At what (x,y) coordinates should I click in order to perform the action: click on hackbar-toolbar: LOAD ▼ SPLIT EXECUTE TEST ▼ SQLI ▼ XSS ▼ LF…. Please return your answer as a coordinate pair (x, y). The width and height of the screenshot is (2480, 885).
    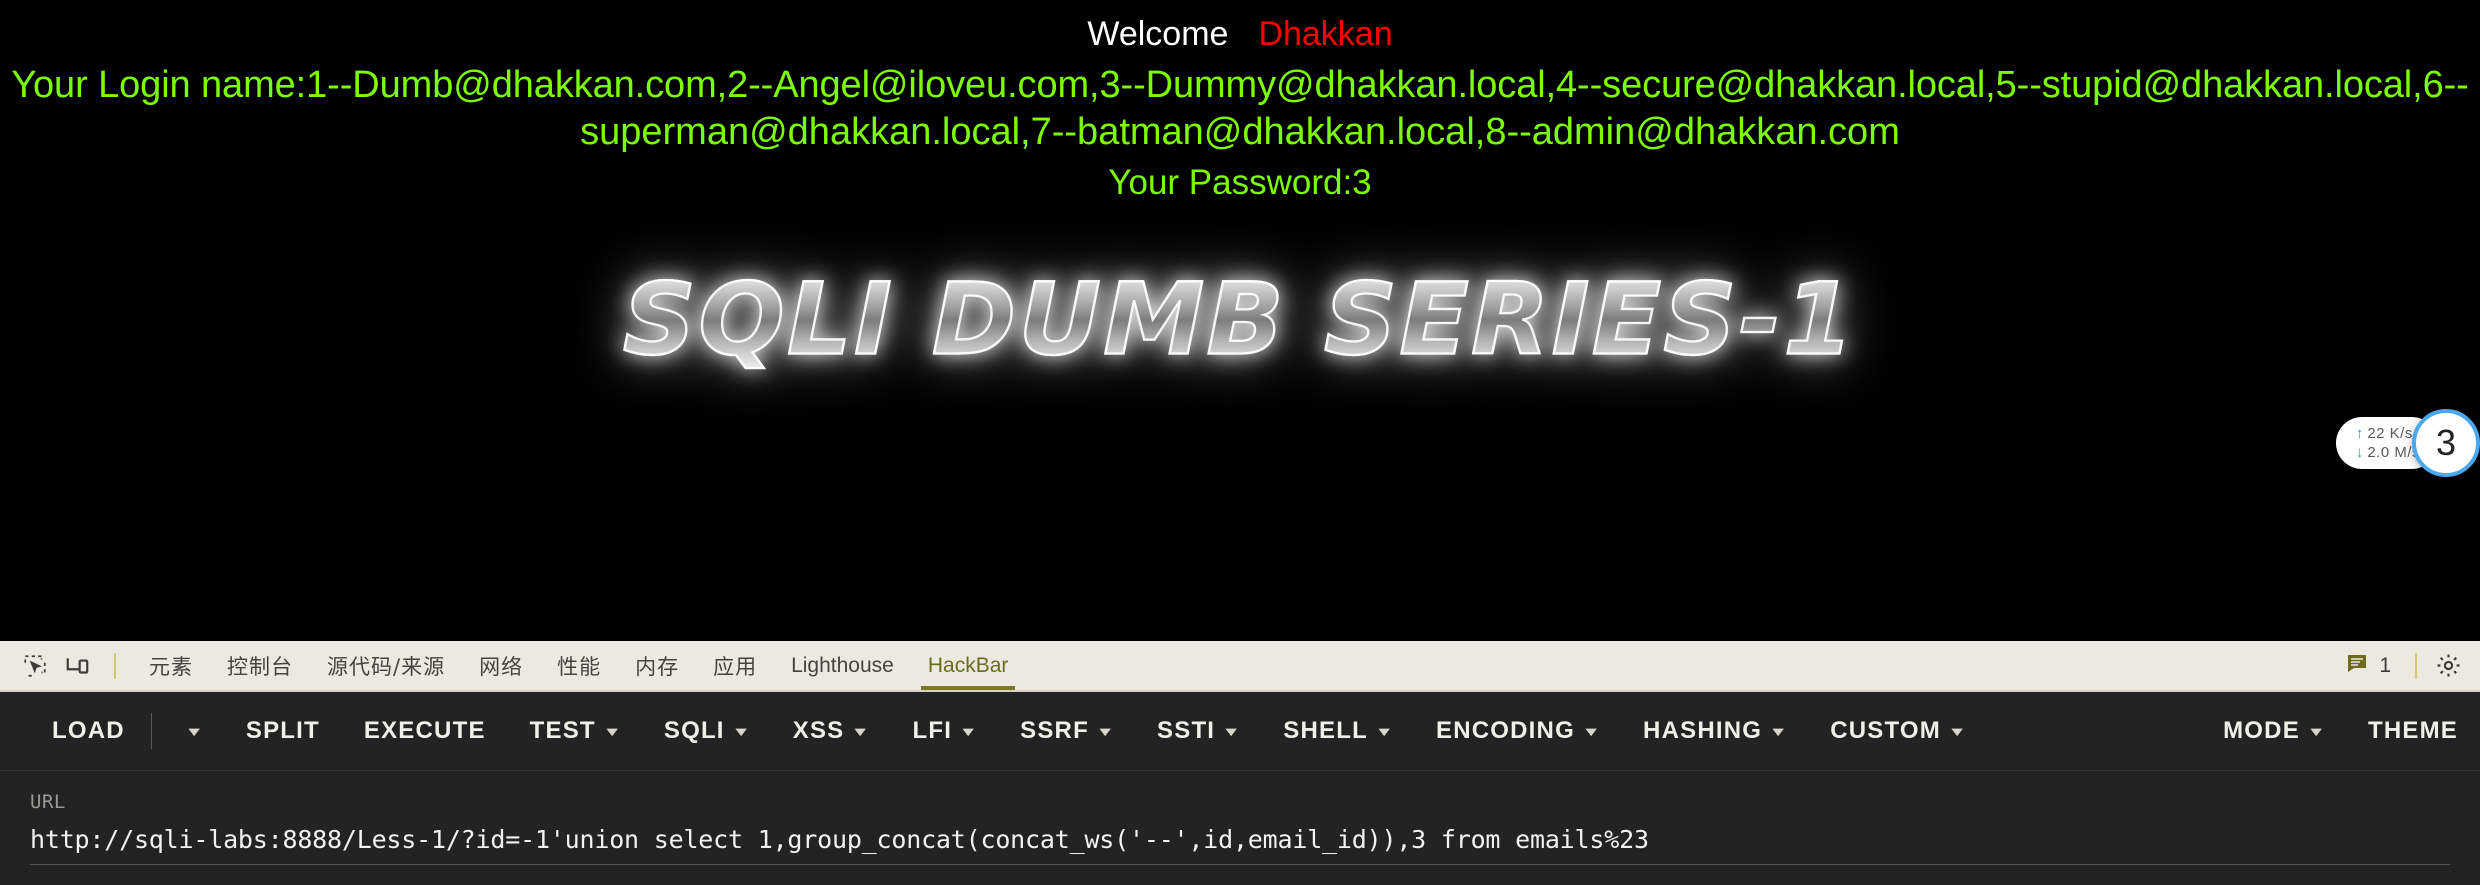
    Looking at the image, I should click on (1240, 731).